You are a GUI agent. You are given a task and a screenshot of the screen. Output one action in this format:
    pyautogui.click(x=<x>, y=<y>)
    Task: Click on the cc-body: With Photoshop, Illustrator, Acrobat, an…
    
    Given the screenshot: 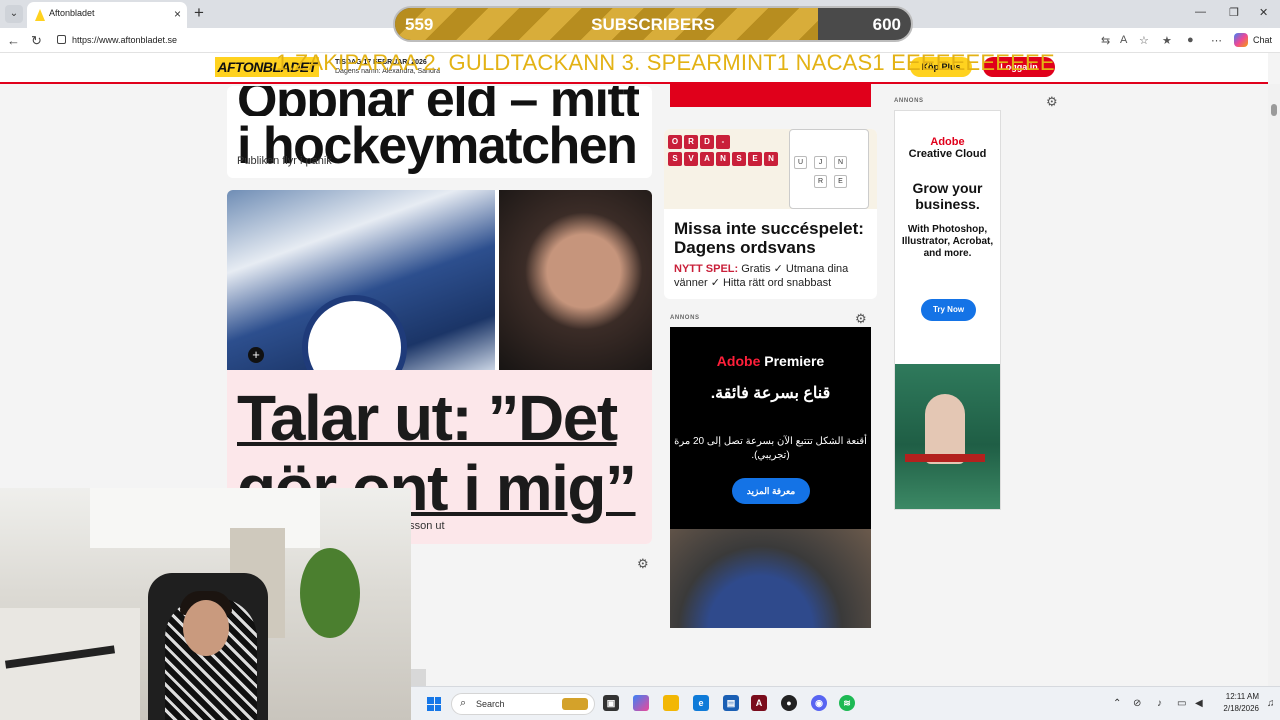 What is the action you would take?
    pyautogui.click(x=947, y=241)
    